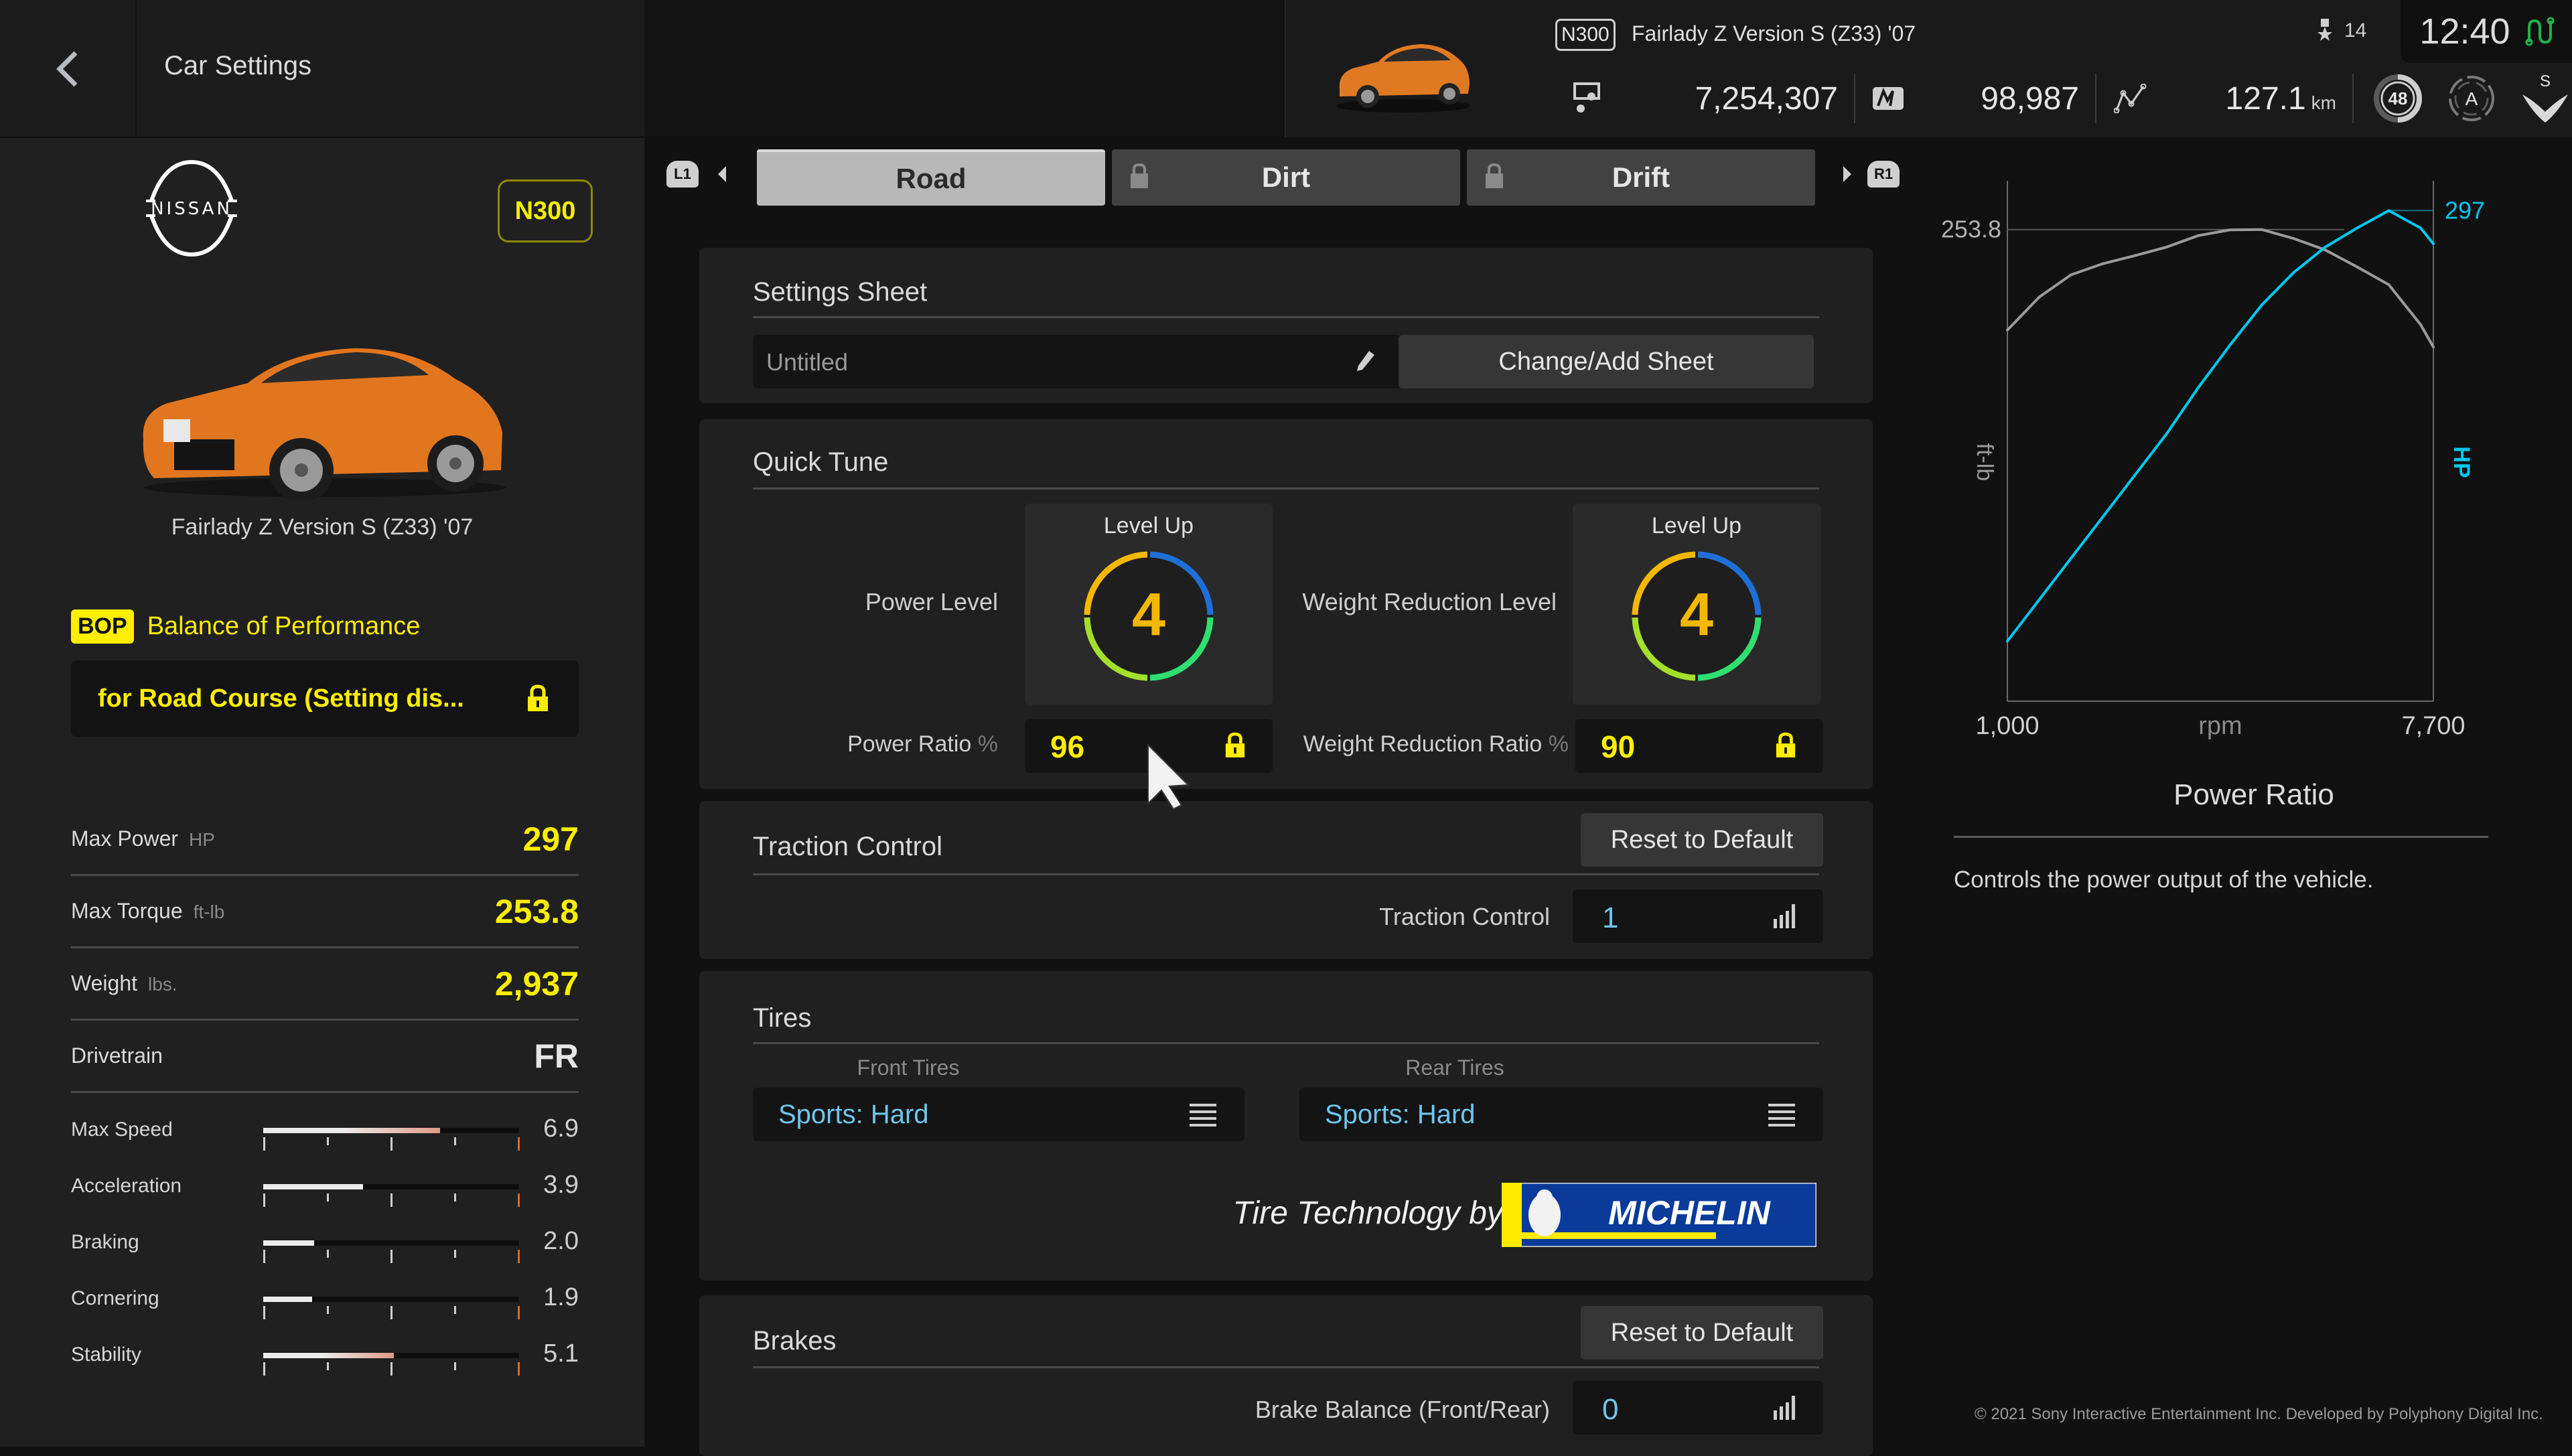 The width and height of the screenshot is (2572, 1456). What do you see at coordinates (1847, 174) in the screenshot?
I see `tab-next-arrow-icon` at bounding box center [1847, 174].